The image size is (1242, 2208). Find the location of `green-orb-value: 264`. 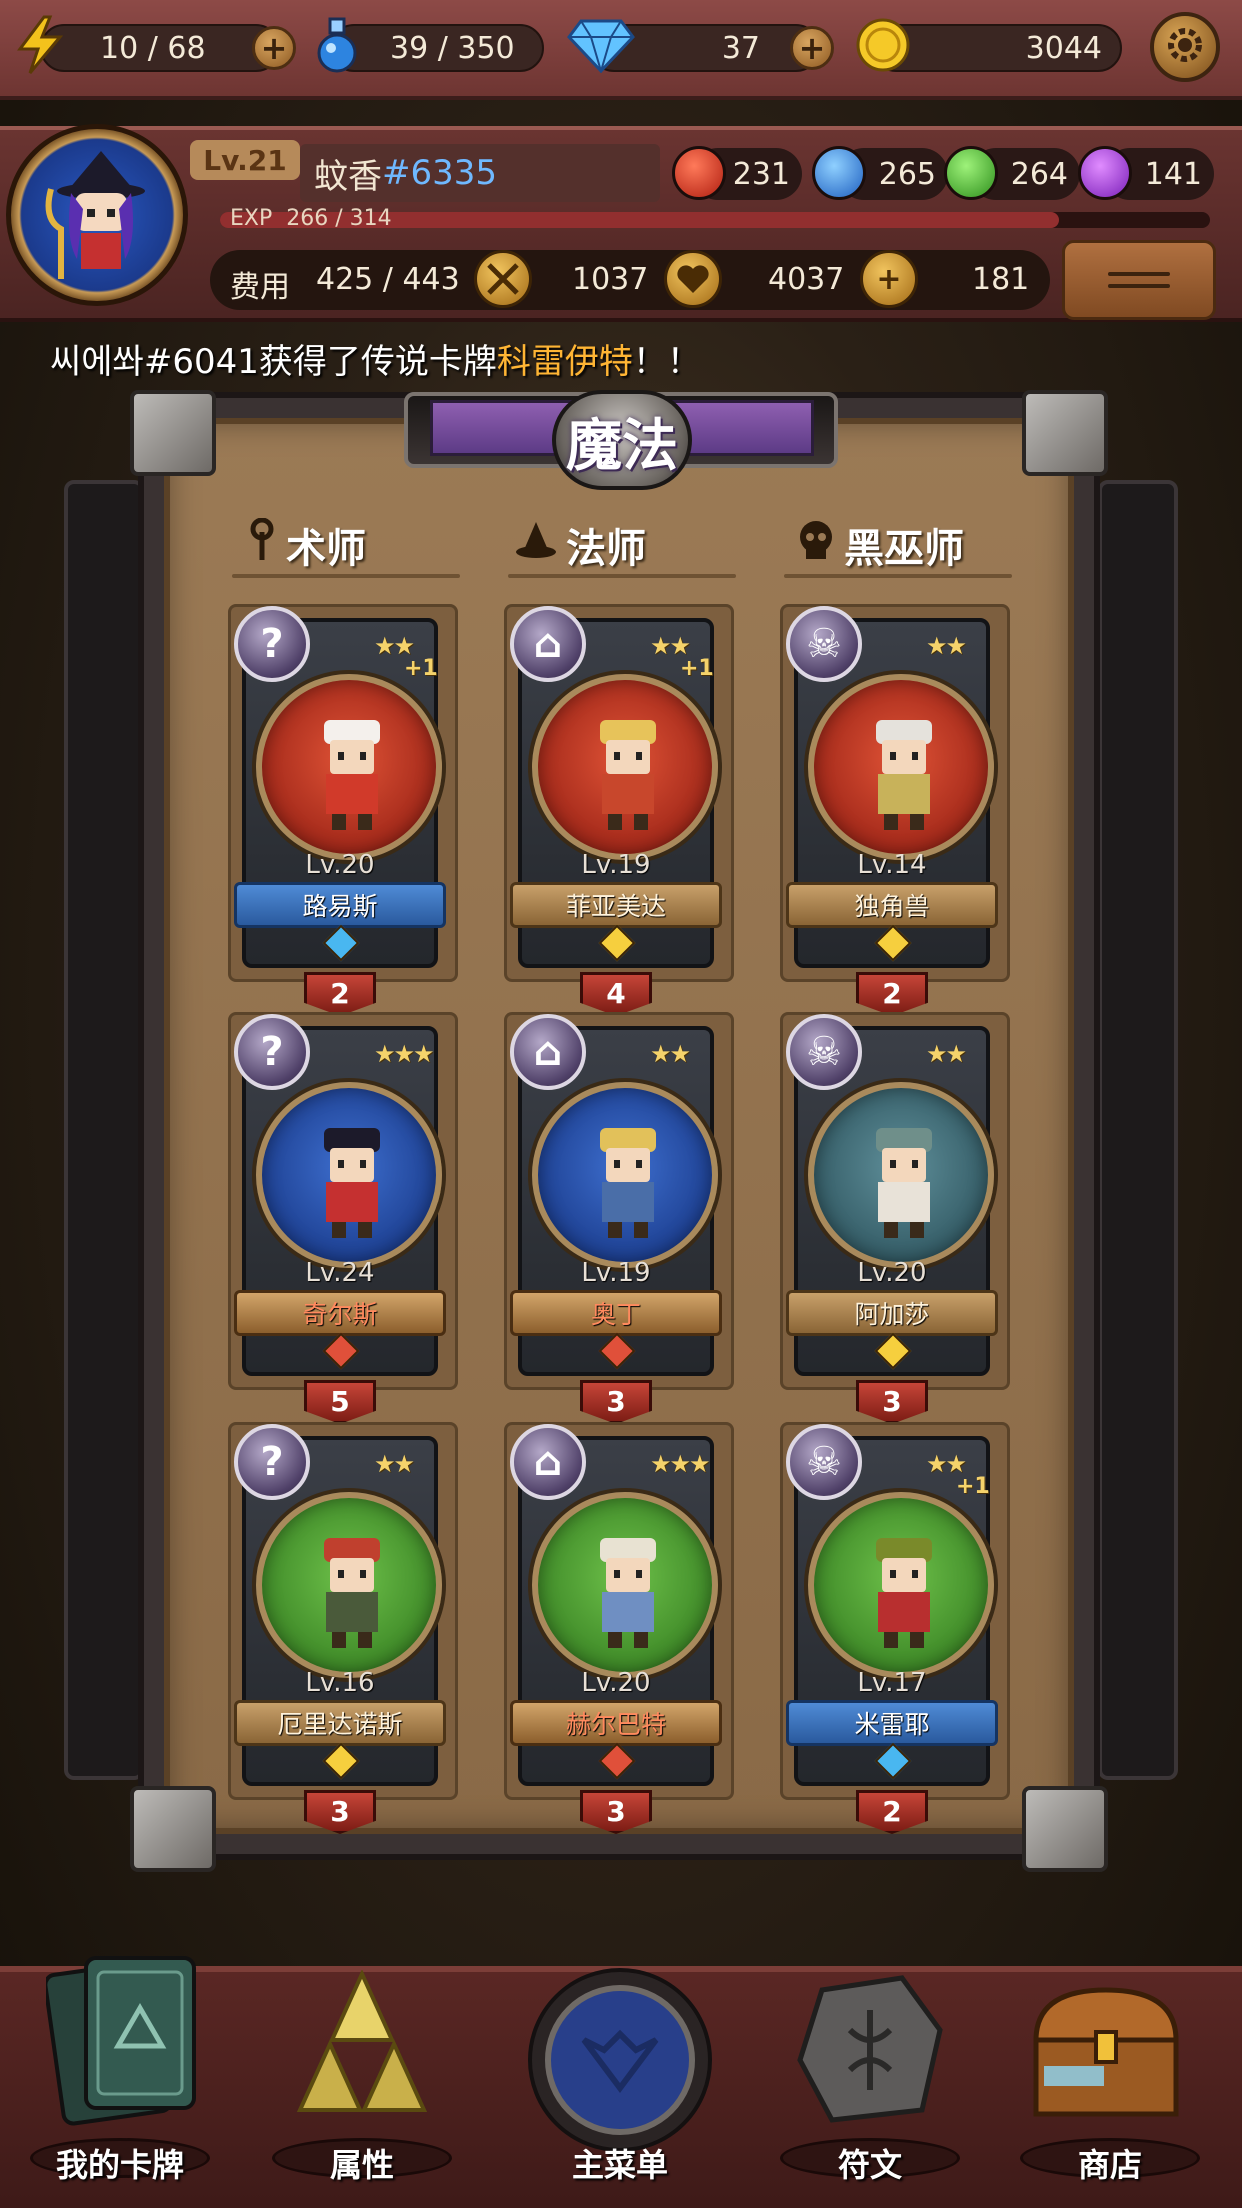

green-orb-value: 264 is located at coordinates (1039, 174).